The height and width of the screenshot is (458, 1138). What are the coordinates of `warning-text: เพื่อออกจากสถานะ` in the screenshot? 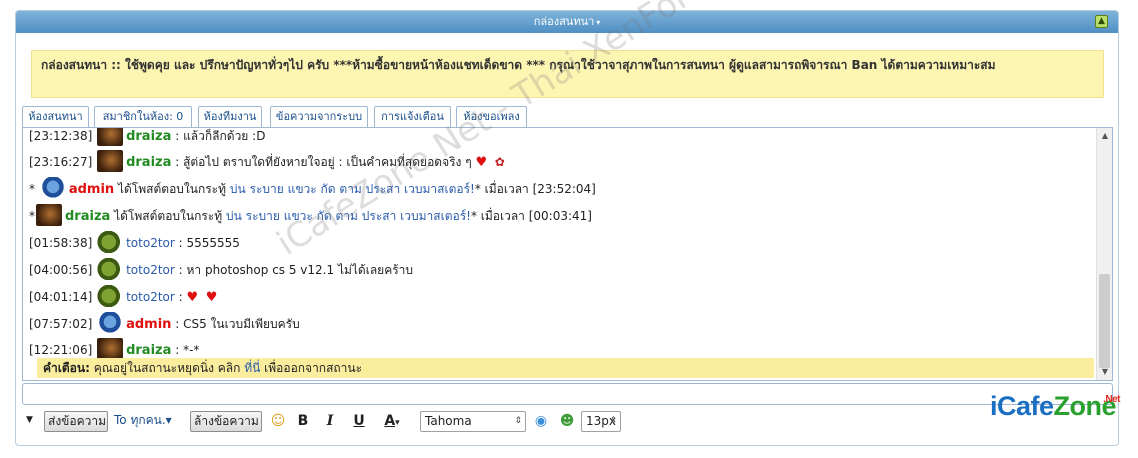 It's located at (311, 368).